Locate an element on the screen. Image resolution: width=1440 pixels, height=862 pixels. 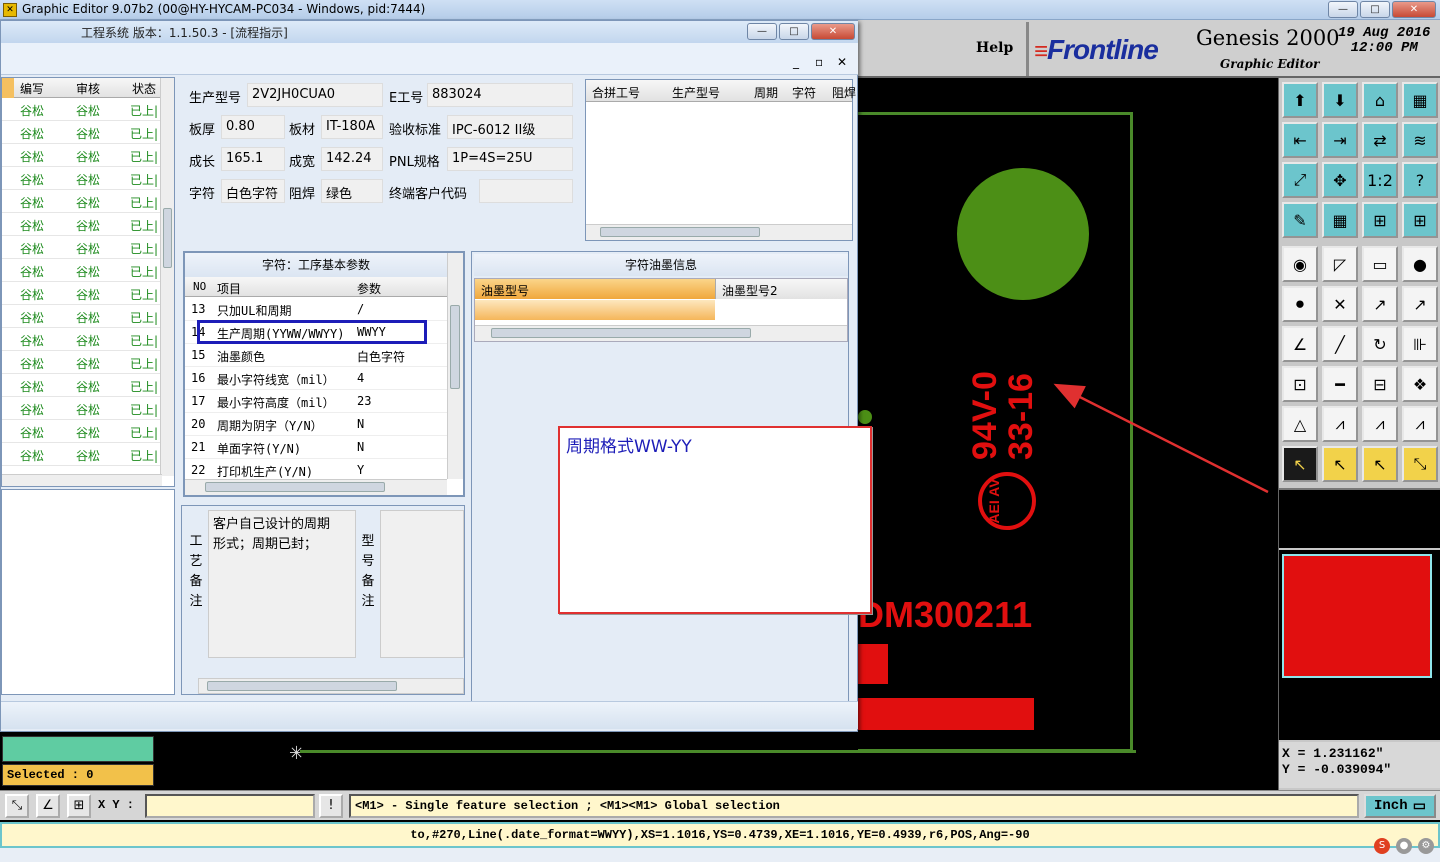
layers-icon: ⊞ is located at coordinates (1380, 220).